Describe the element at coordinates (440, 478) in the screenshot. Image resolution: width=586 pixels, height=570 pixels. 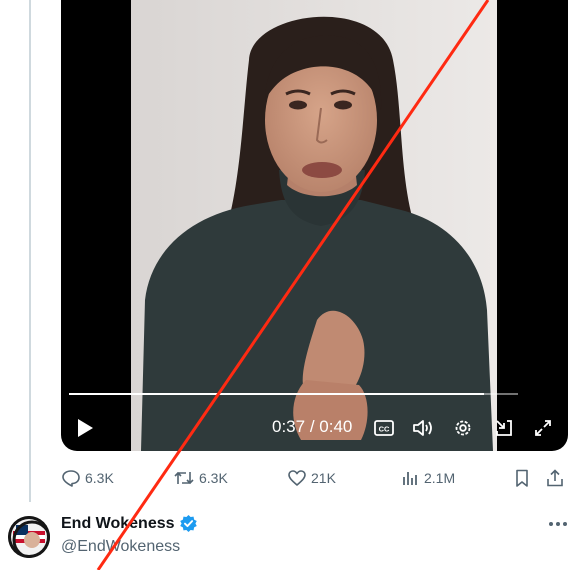
I see `views-count: 2.1M` at that location.